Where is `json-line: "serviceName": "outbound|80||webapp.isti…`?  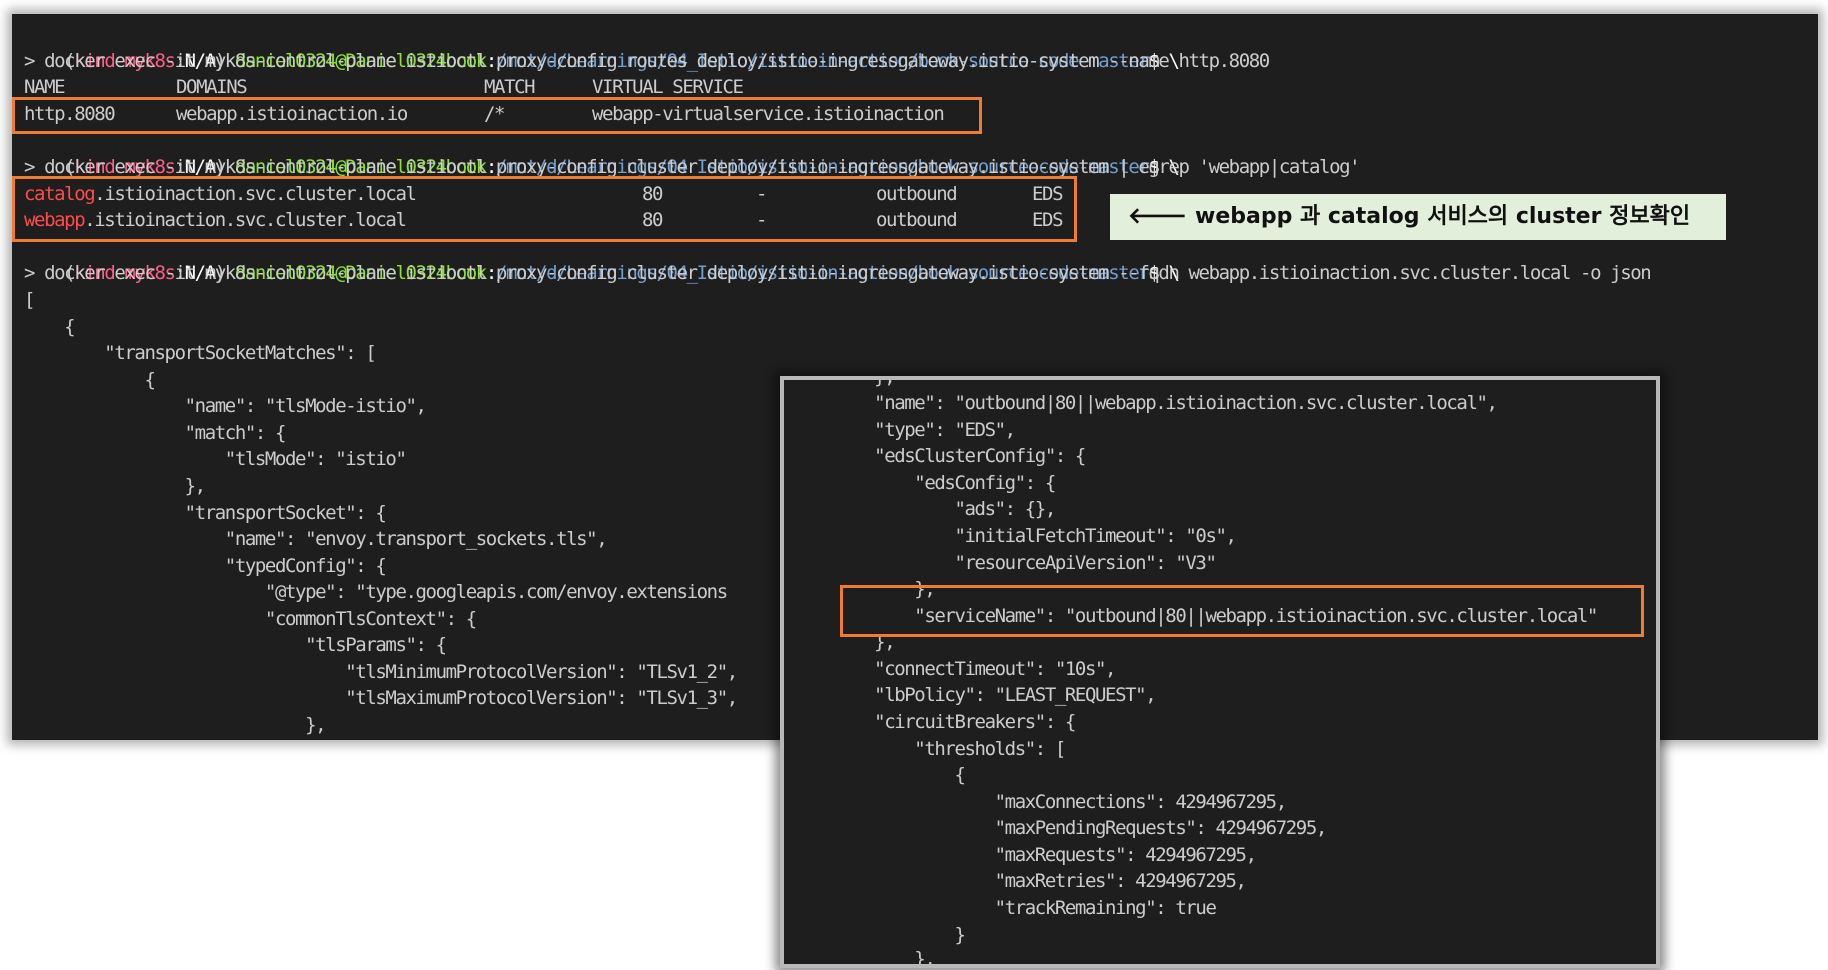 json-line: "serviceName": "outbound|80||webapp.isti… is located at coordinates (1216, 616).